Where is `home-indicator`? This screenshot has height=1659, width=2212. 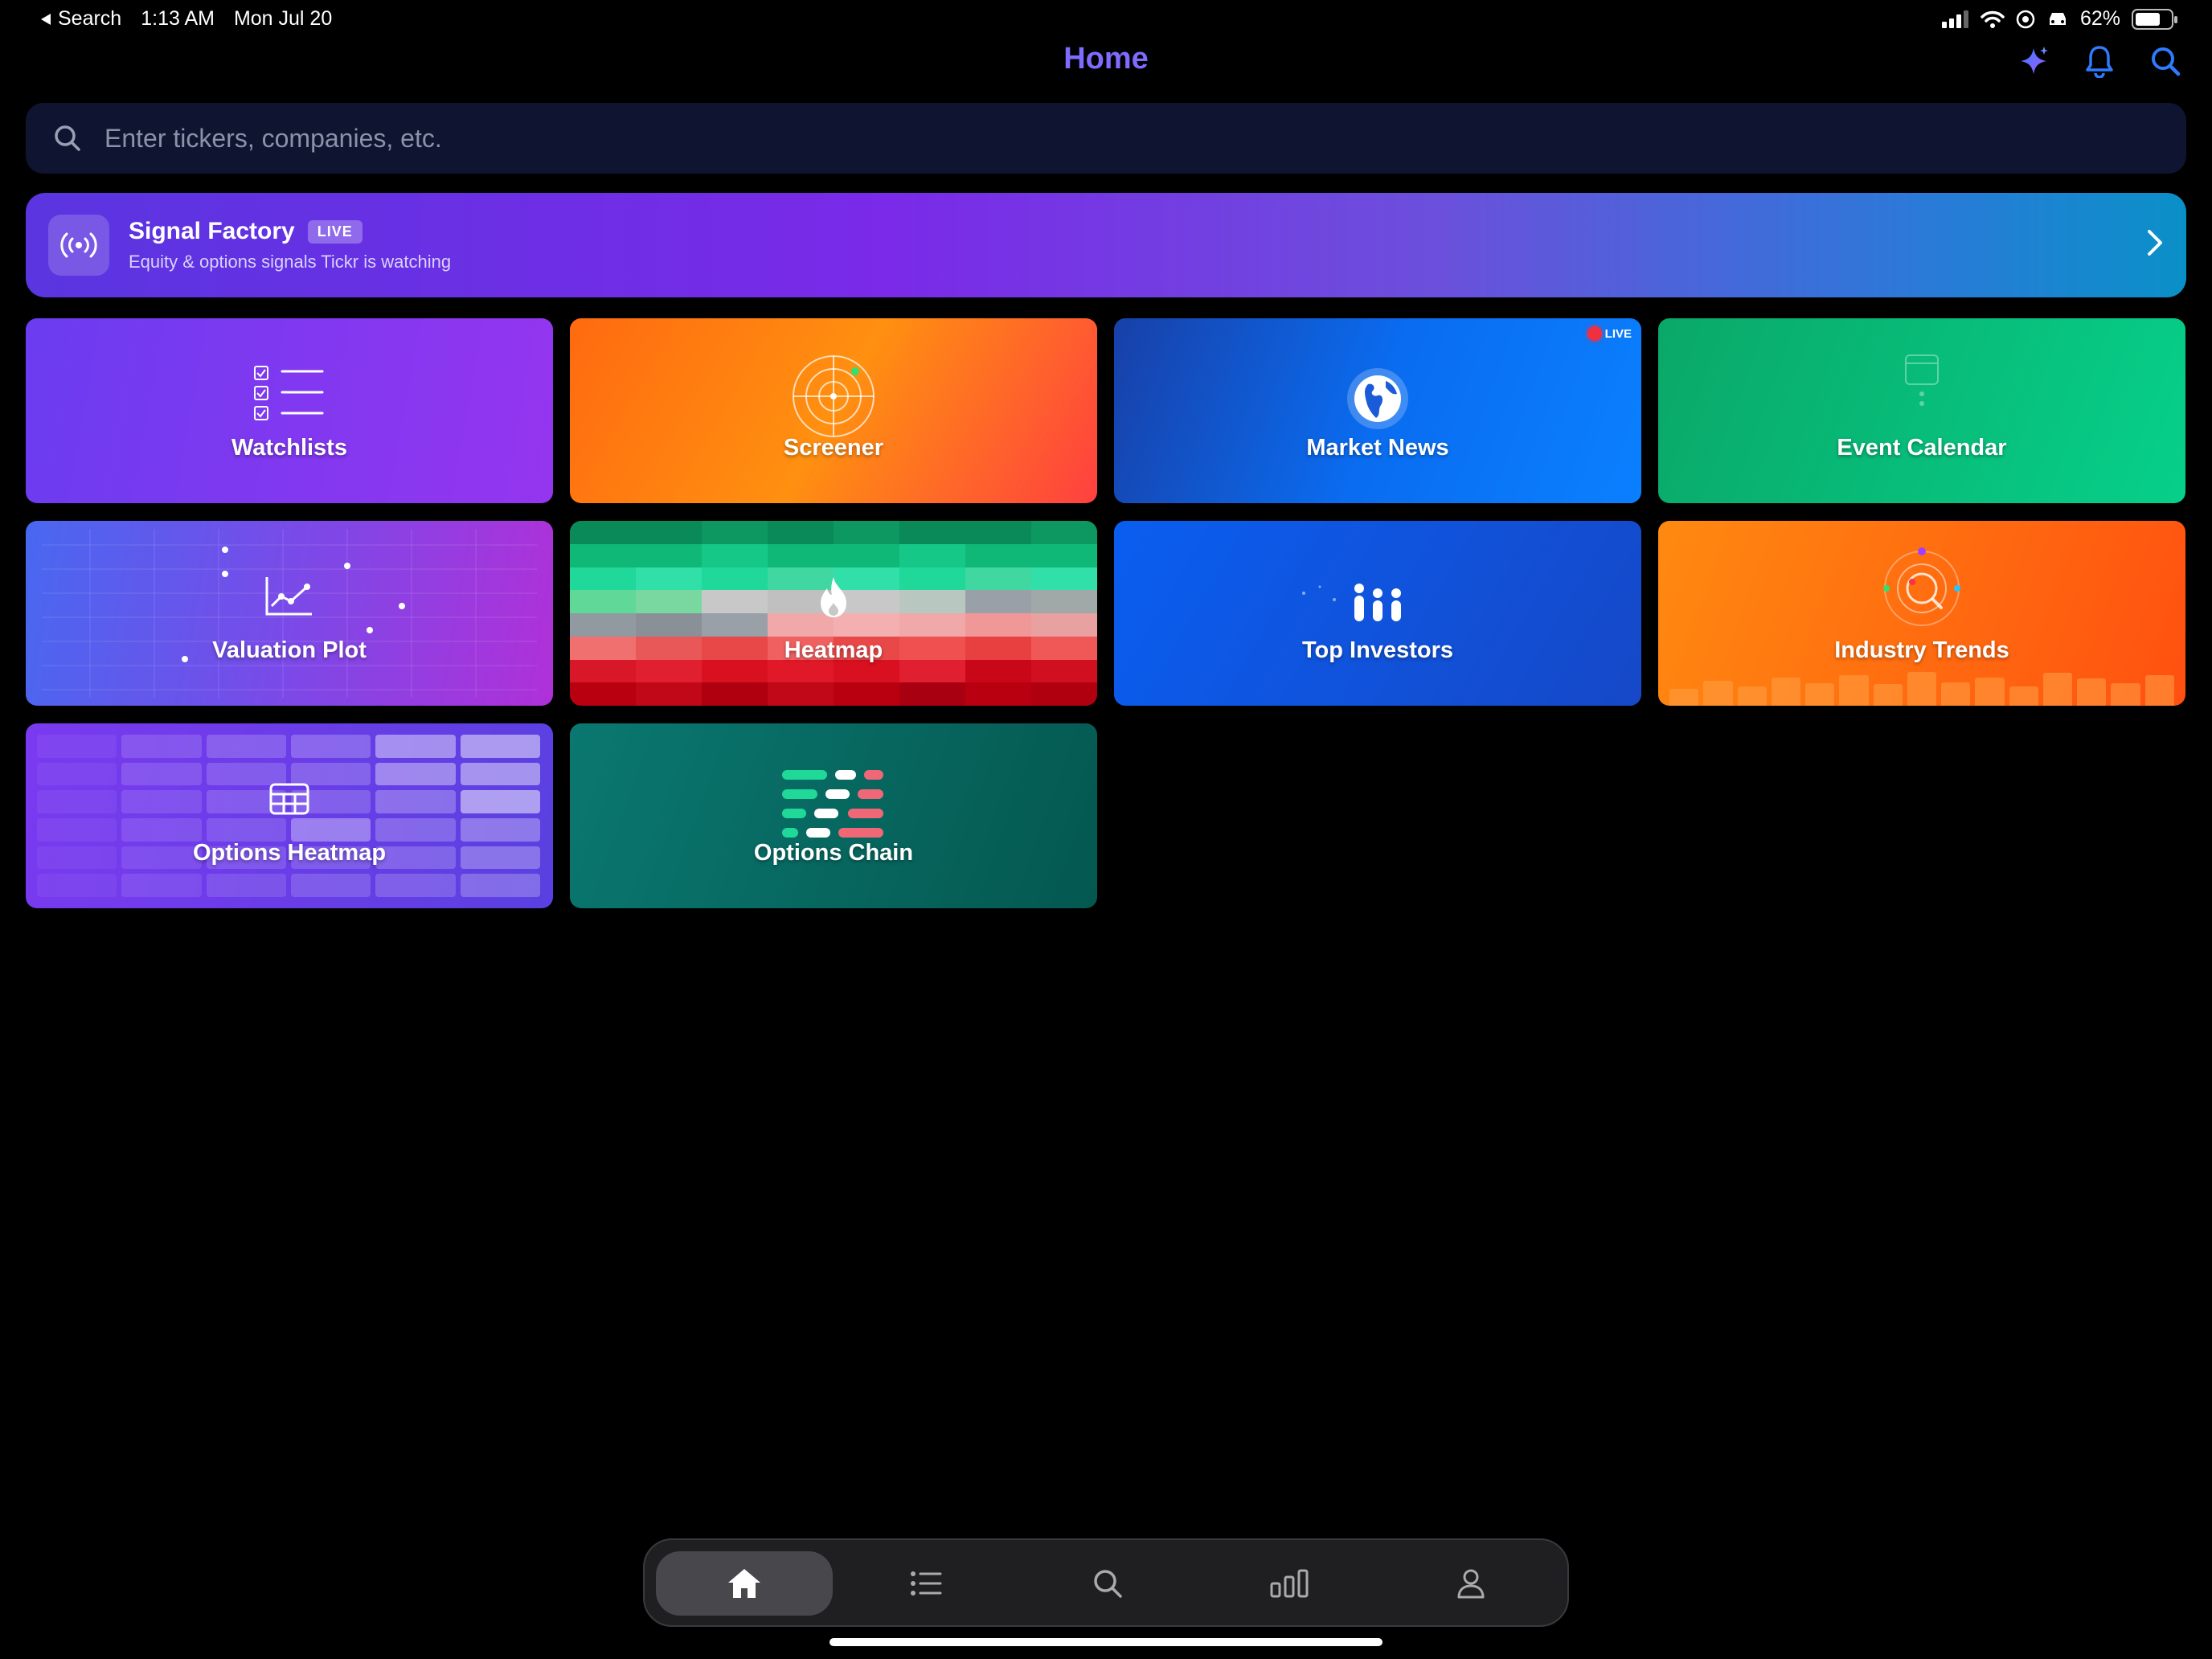 home-indicator is located at coordinates (1106, 1642).